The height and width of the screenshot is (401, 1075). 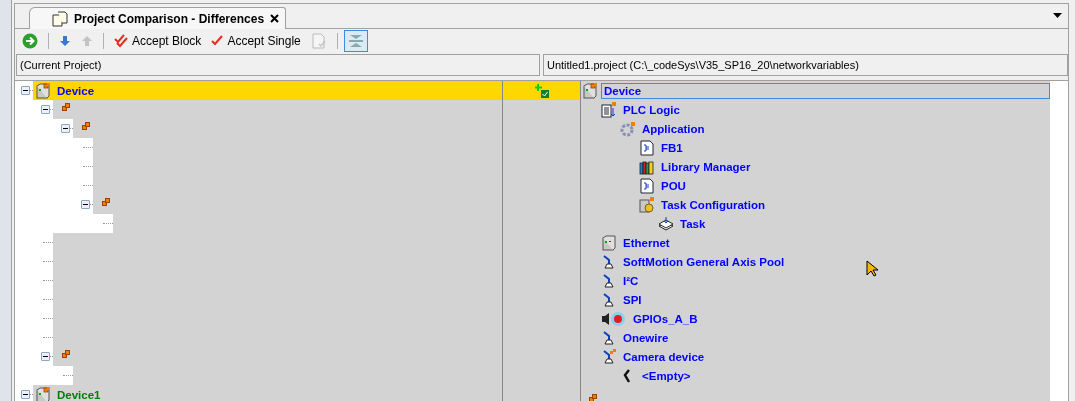 I want to click on accept-button: Accept Block, so click(x=158, y=40).